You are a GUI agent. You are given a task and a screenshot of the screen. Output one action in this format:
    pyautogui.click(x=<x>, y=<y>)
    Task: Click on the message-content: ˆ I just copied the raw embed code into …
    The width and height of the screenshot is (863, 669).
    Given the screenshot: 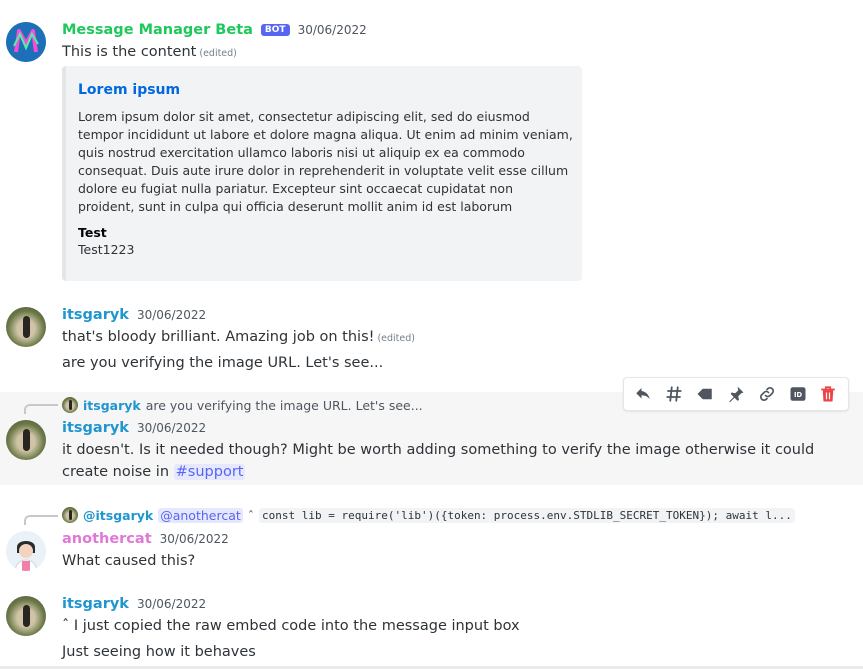 What is the action you would take?
    pyautogui.click(x=291, y=626)
    